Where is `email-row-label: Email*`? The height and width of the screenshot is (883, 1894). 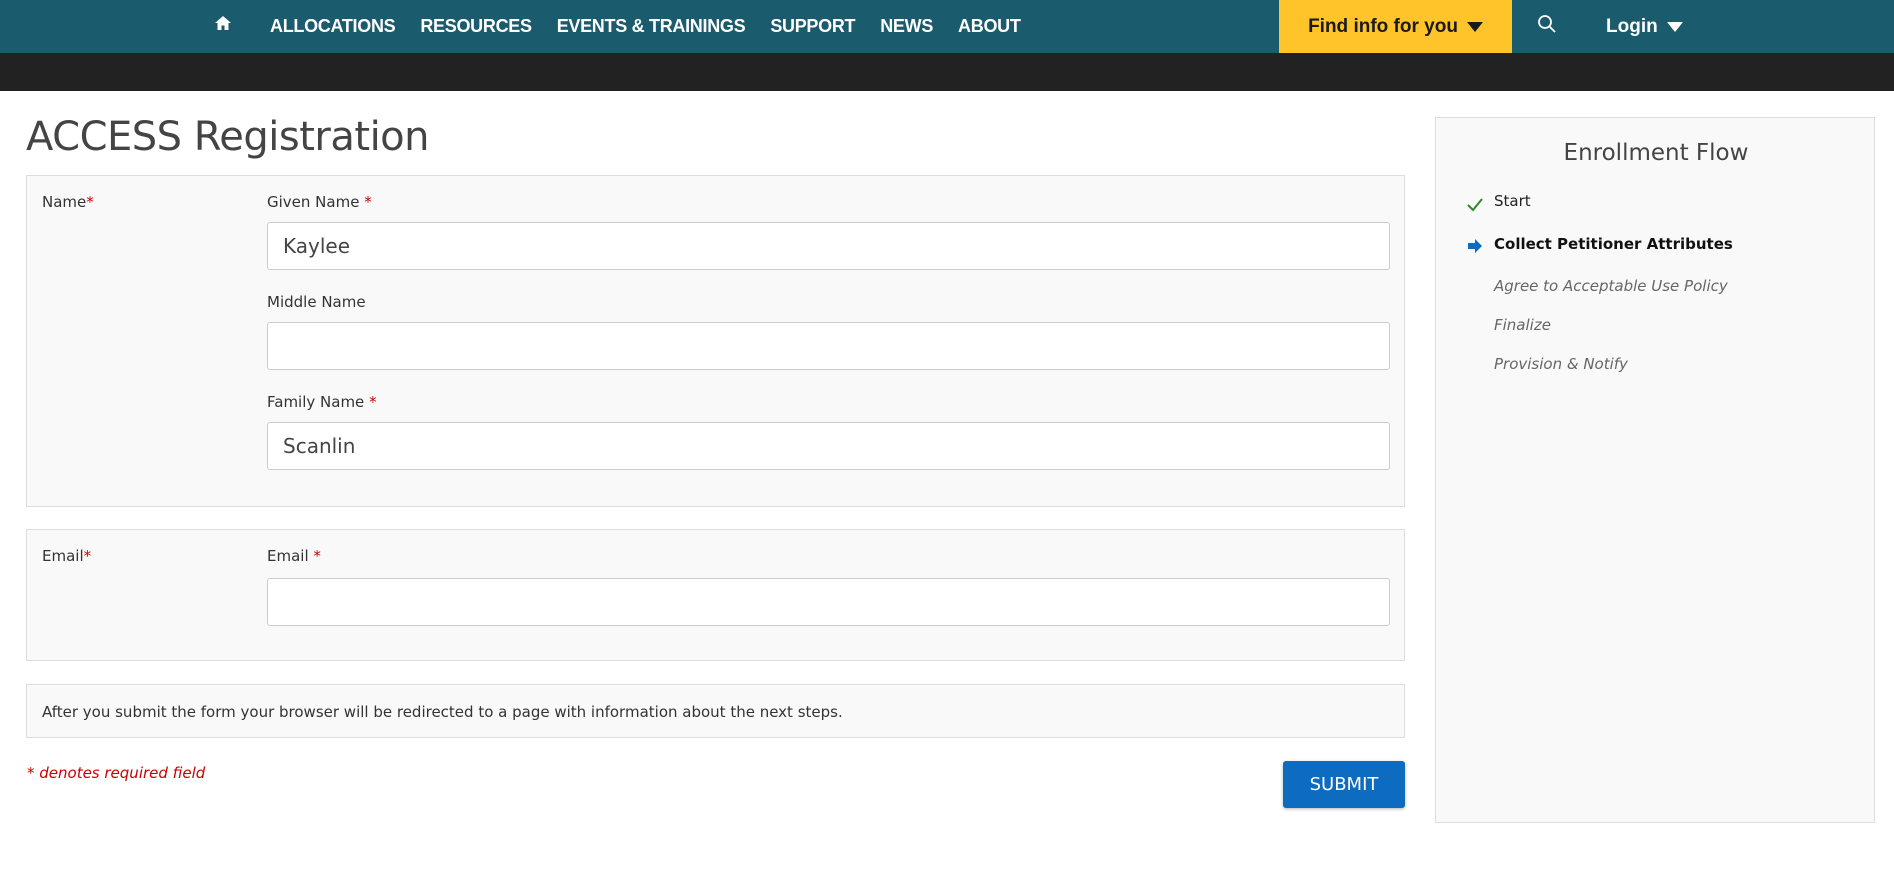
email-row-label: Email* is located at coordinates (67, 556).